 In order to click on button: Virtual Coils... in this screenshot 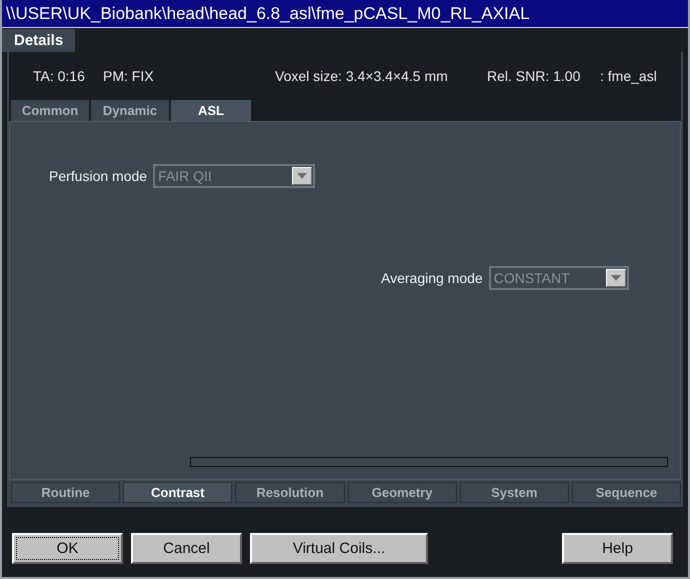, I will do `click(339, 548)`.